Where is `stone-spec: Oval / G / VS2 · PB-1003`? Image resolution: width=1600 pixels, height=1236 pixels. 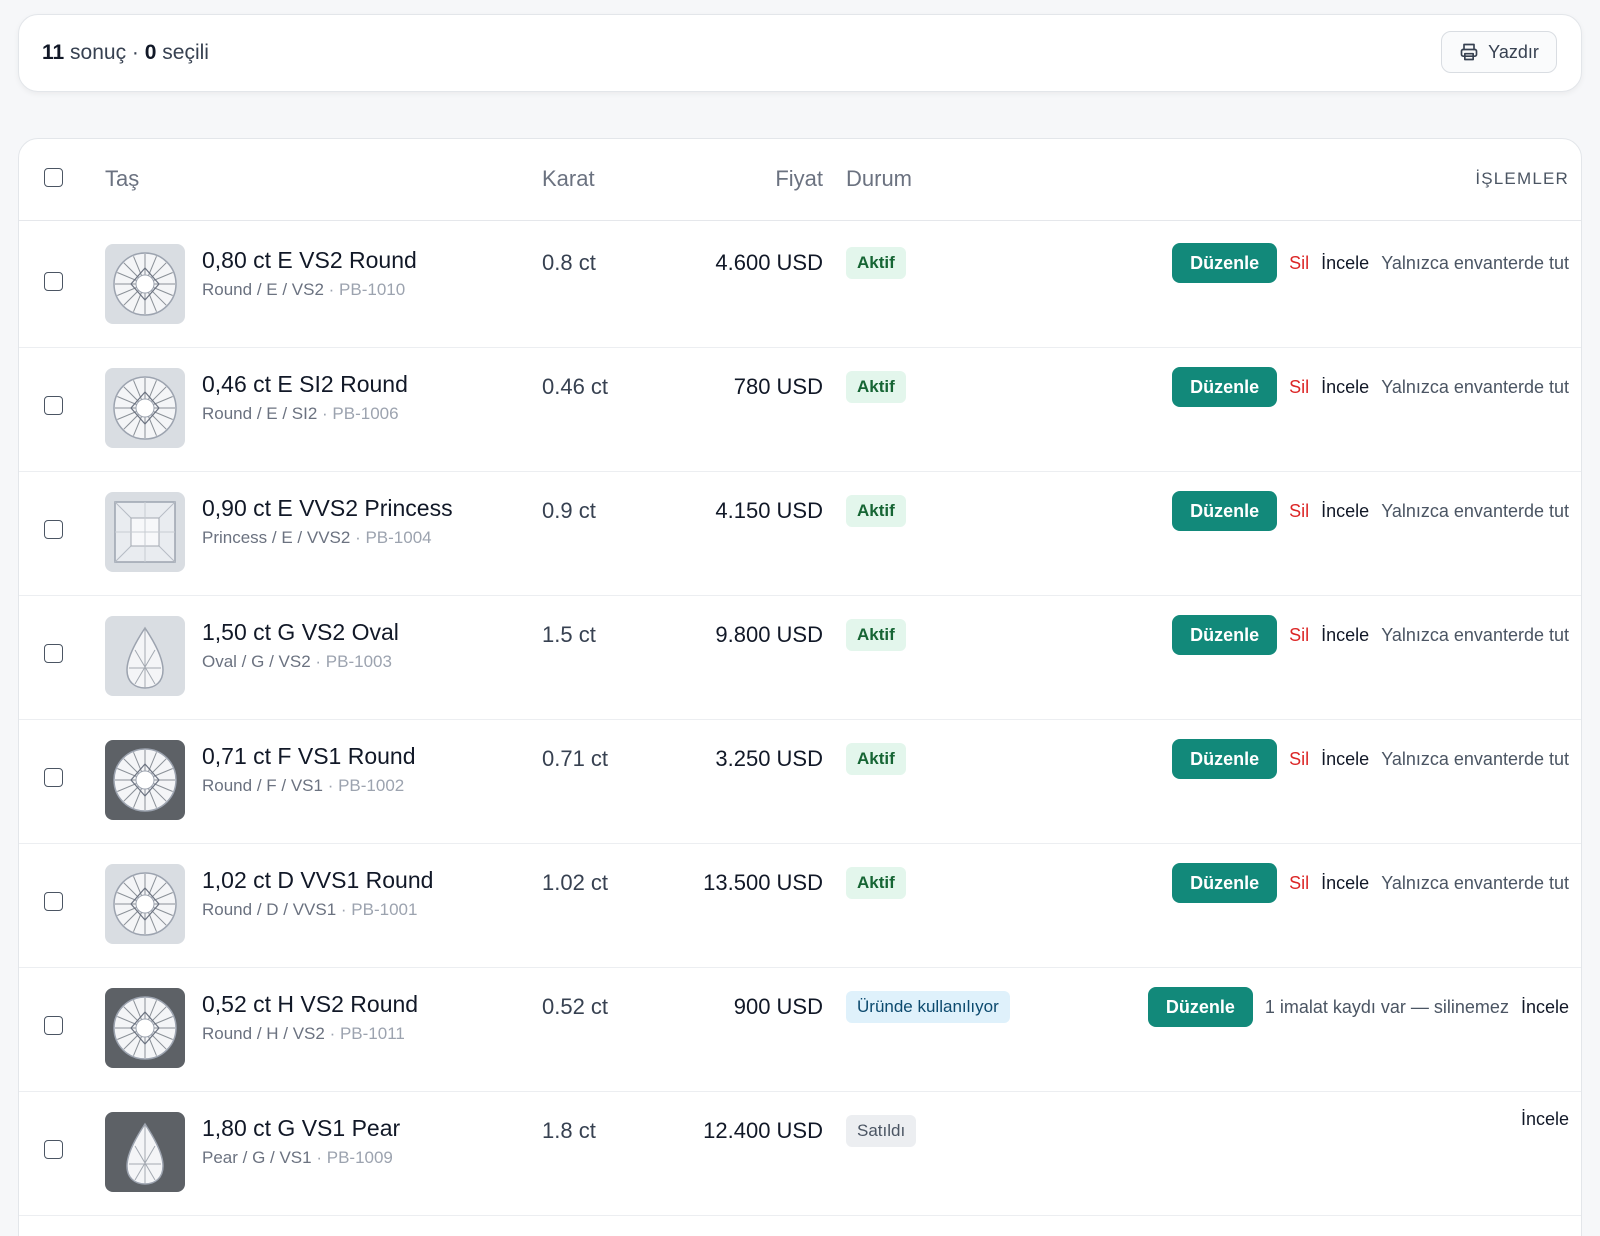
stone-spec: Oval / G / VS2 · PB-1003 is located at coordinates (297, 662).